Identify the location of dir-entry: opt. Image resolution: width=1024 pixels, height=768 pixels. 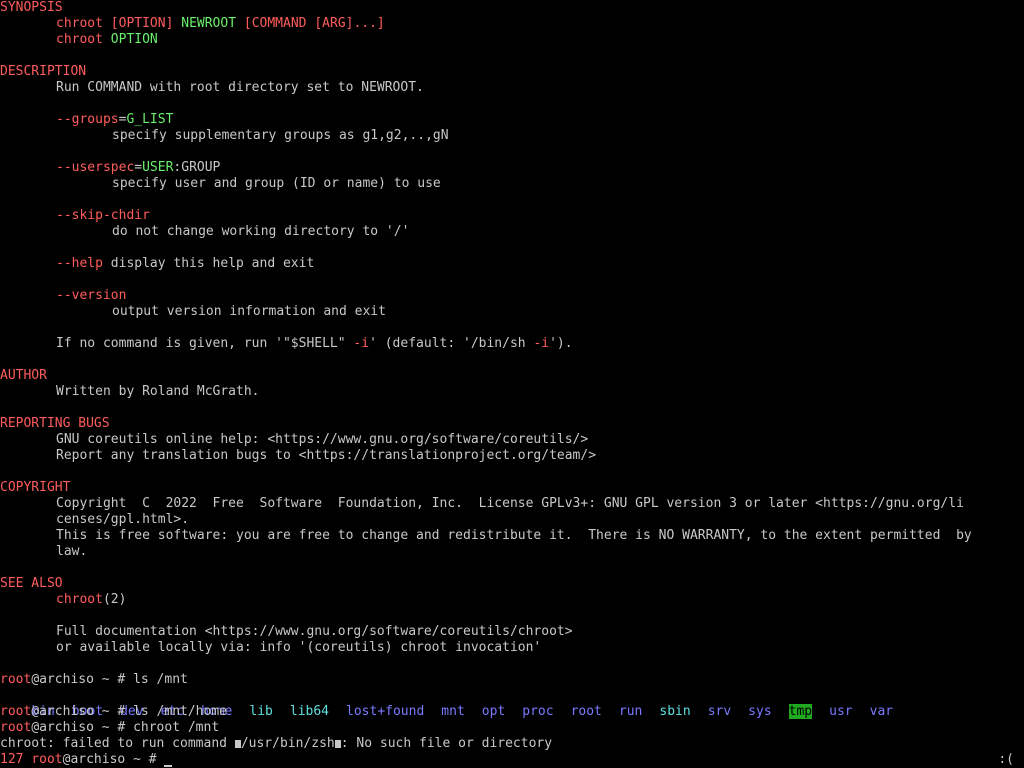
(493, 711).